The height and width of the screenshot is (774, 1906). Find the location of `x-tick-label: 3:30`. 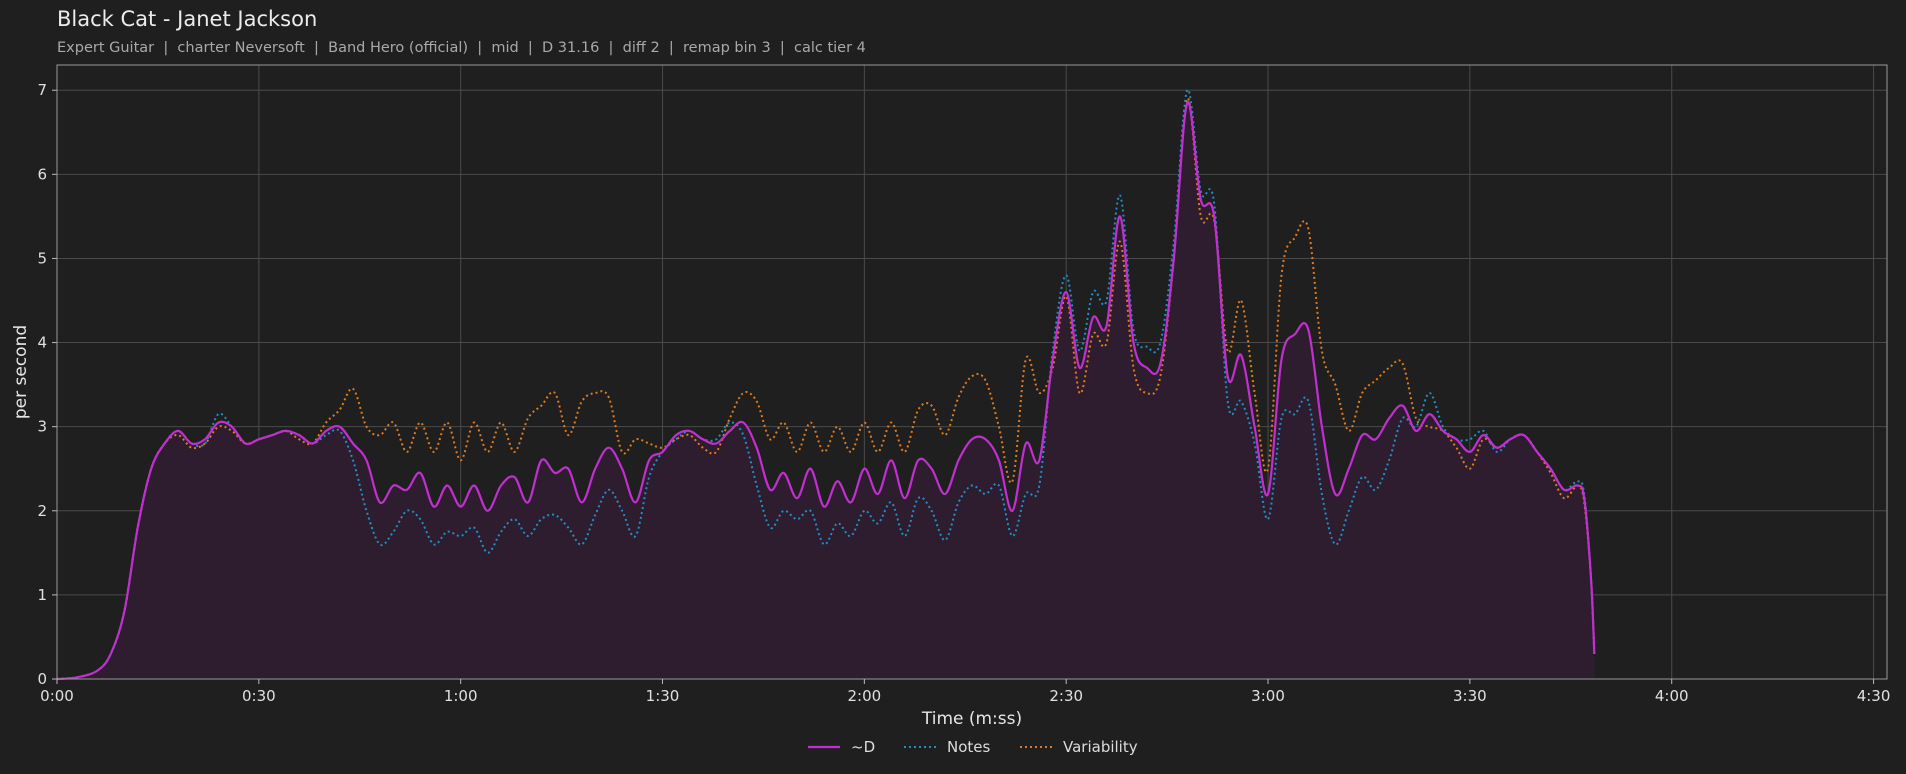

x-tick-label: 3:30 is located at coordinates (1470, 696).